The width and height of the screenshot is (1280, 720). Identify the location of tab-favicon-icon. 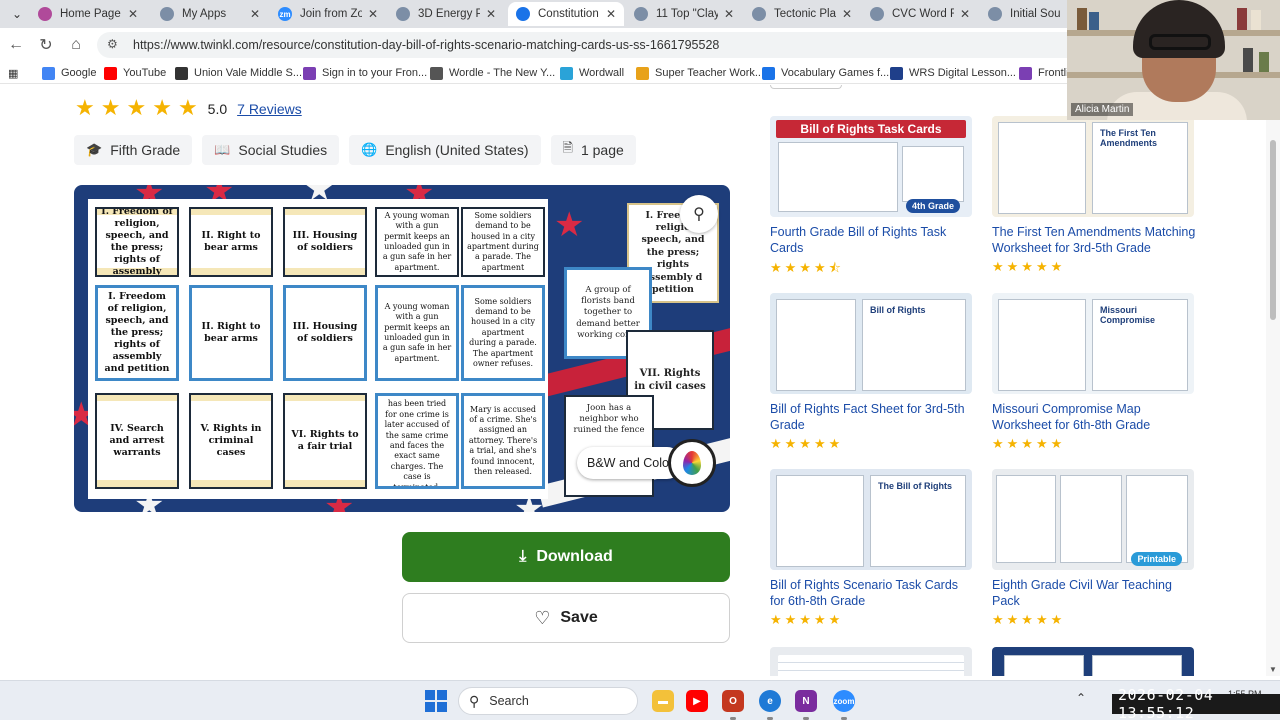
(995, 14).